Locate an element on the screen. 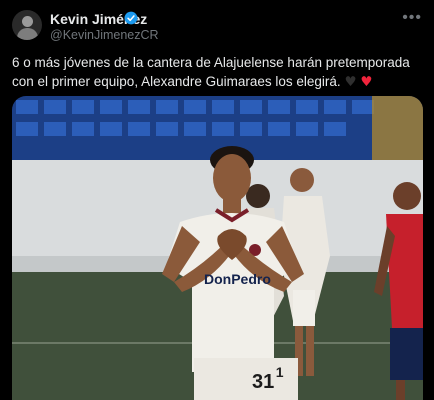 Image resolution: width=434 pixels, height=400 pixels. author-avatar is located at coordinates (27, 25).